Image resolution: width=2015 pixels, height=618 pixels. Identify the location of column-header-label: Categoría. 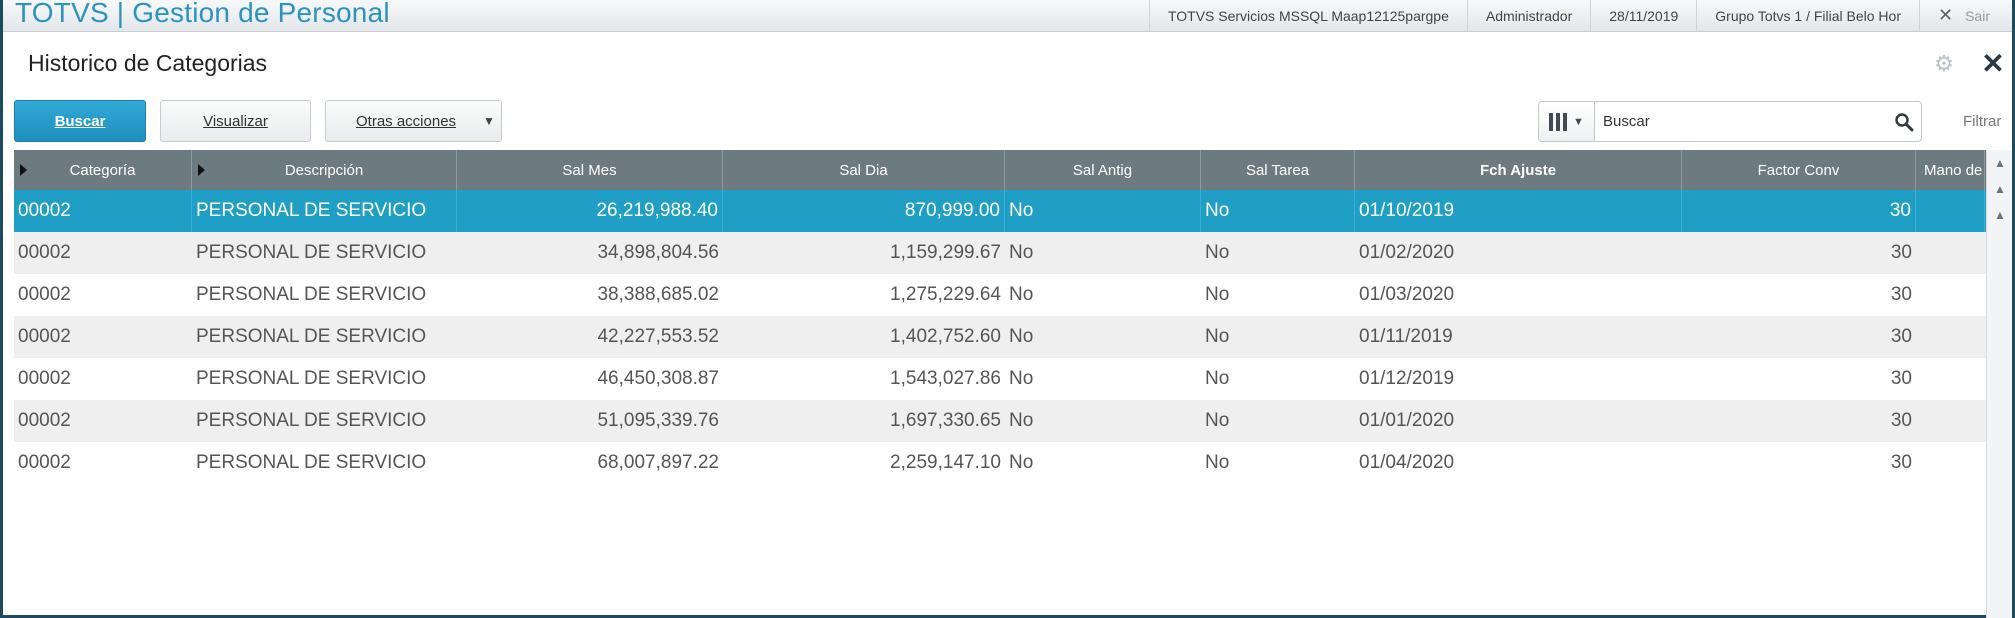
(102, 170).